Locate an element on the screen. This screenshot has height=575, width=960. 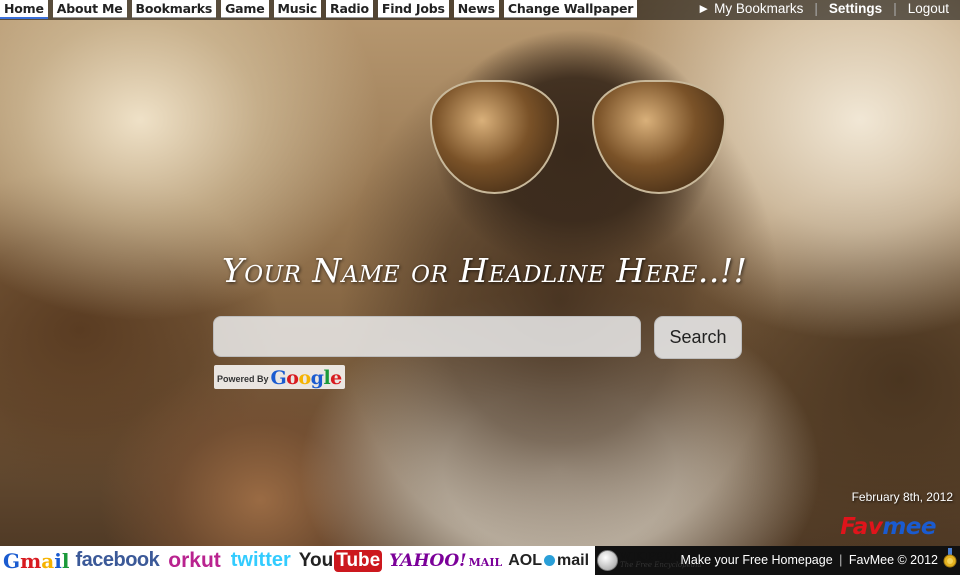
youtube-link: You Tube is located at coordinates (340, 560).